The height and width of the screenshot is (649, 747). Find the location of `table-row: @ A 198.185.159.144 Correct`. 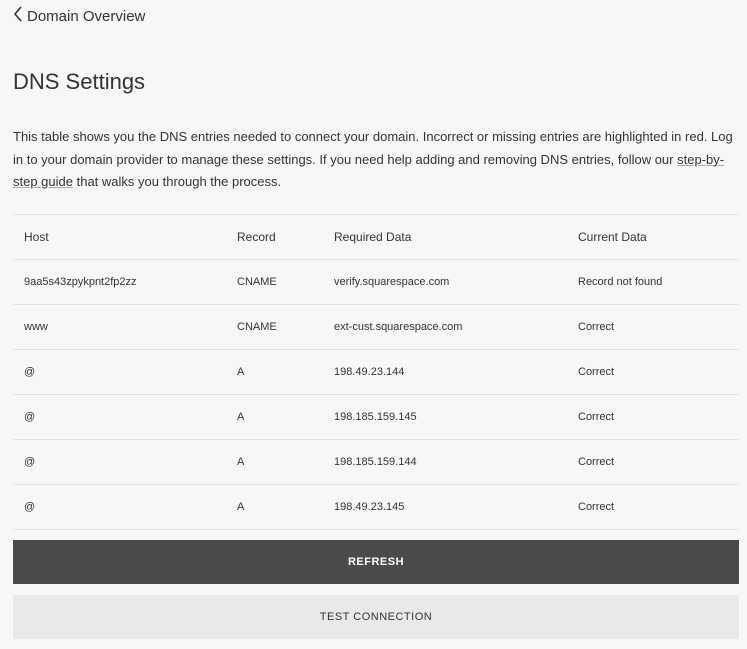

table-row: @ A 198.185.159.144 Correct is located at coordinates (376, 462).